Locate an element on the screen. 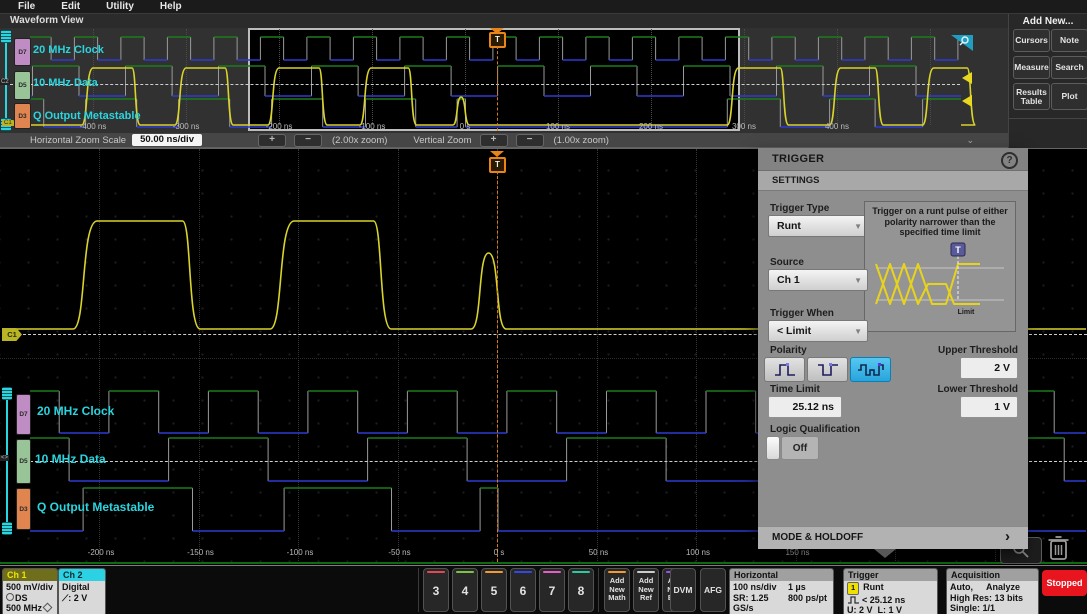 This screenshot has height=614, width=1087. hzoom-scale-value: 50.00 ns/div is located at coordinates (167, 140).